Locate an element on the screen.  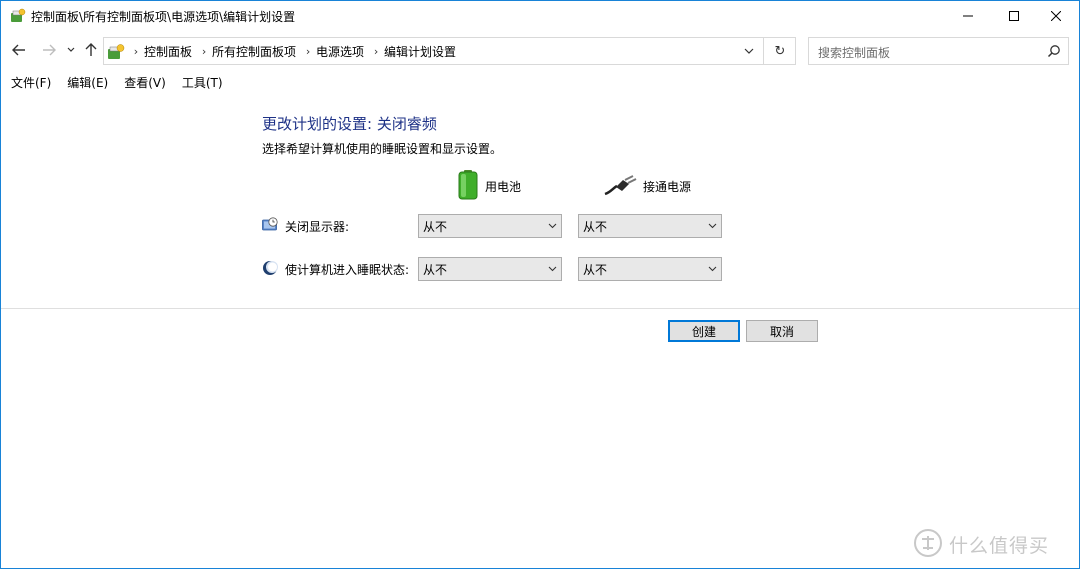
up-button is located at coordinates (91, 50).